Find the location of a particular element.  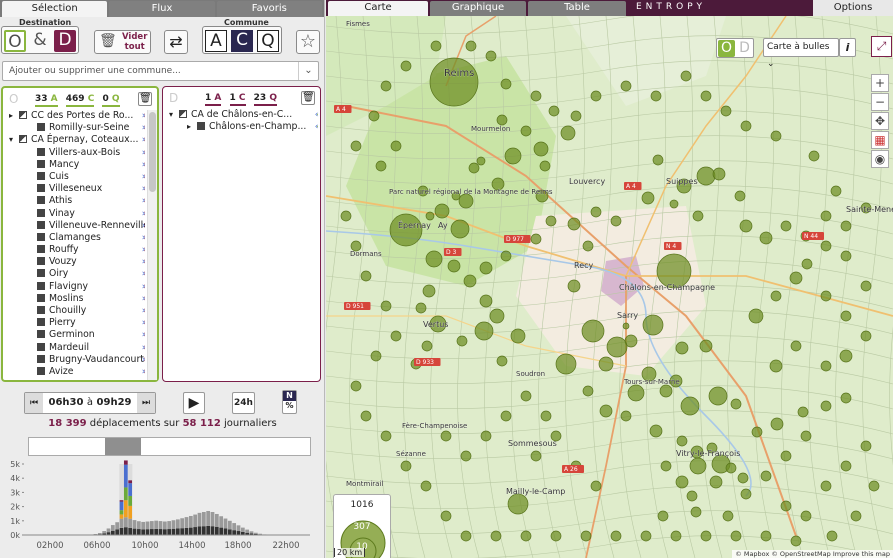

time-next-button: ⏭ is located at coordinates (146, 403).